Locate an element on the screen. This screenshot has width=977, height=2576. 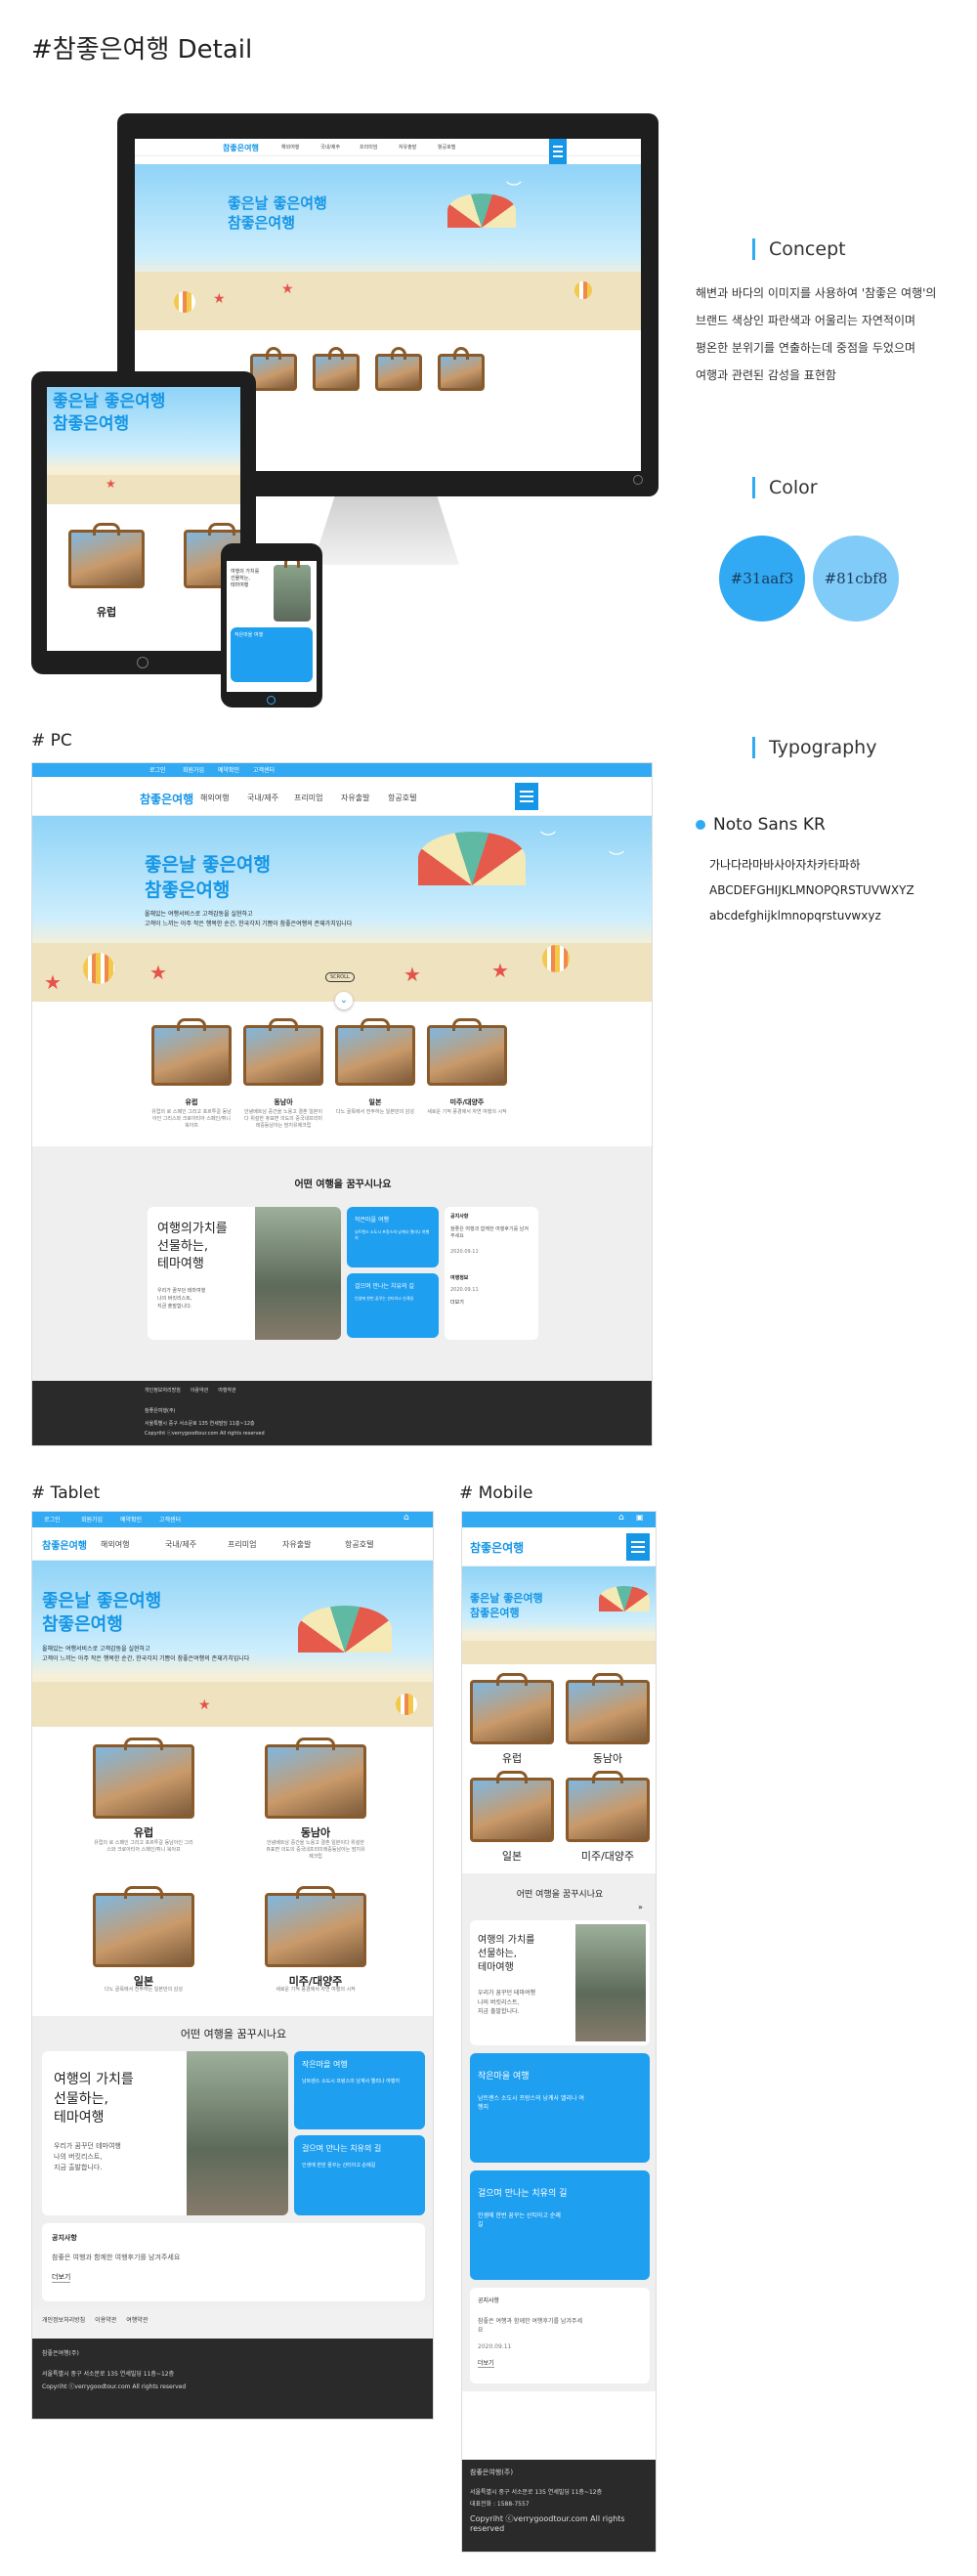
theme-image is located at coordinates (292, 591).